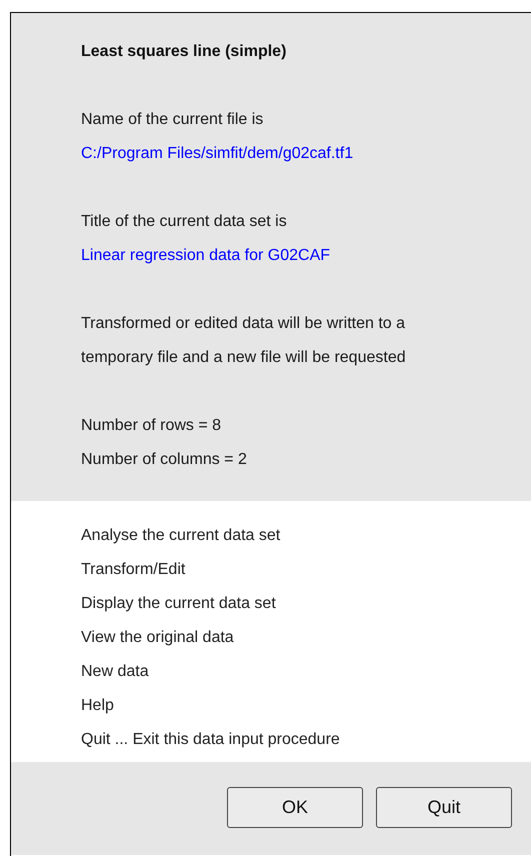  Describe the element at coordinates (178, 604) in the screenshot. I see `menu-item: Display the current data set` at that location.